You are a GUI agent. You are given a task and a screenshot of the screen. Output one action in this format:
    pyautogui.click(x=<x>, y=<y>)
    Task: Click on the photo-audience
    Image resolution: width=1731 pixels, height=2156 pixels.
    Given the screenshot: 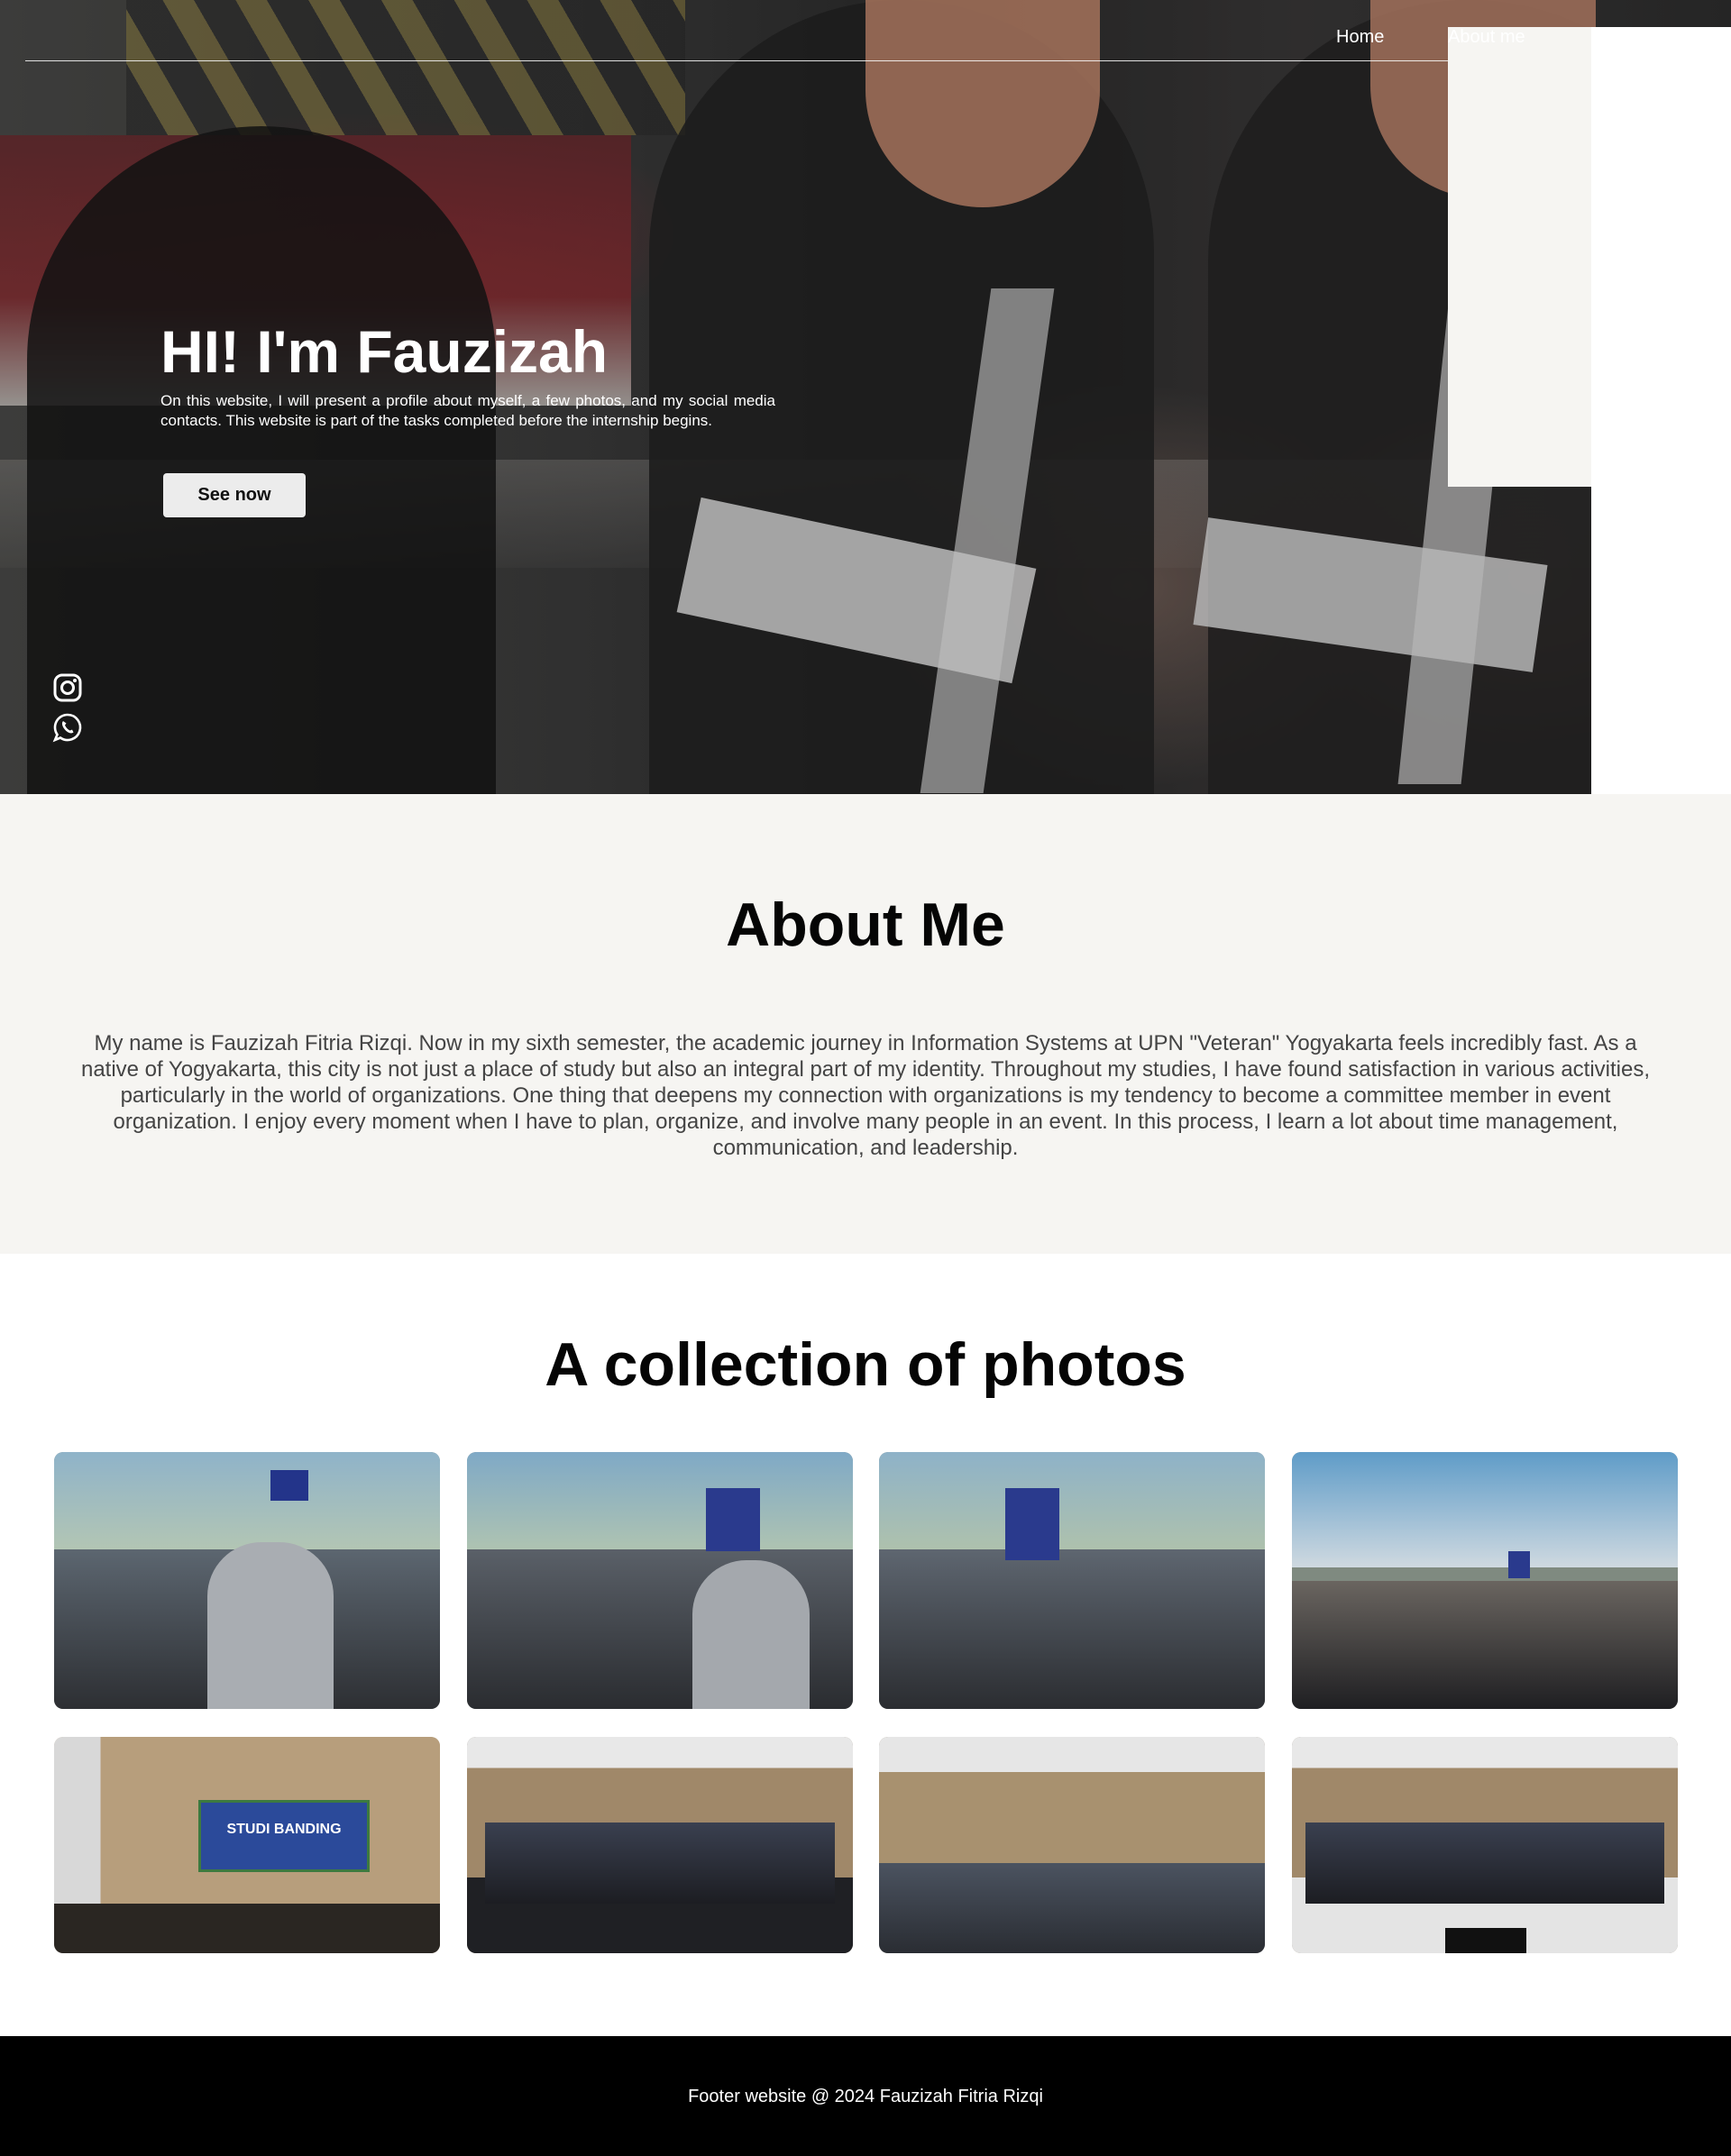 What is the action you would take?
    pyautogui.click(x=1072, y=1908)
    